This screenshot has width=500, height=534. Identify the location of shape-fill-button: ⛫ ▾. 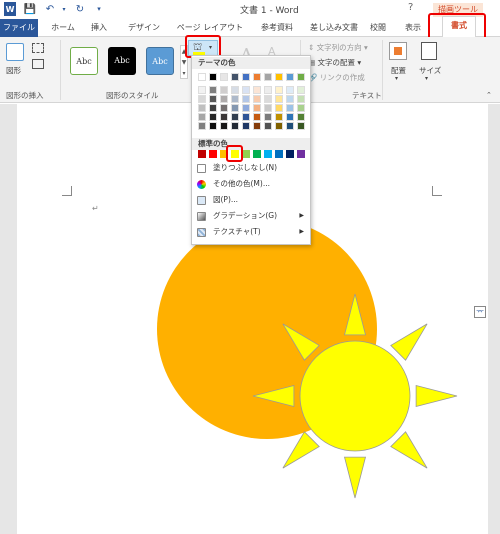
(203, 48).